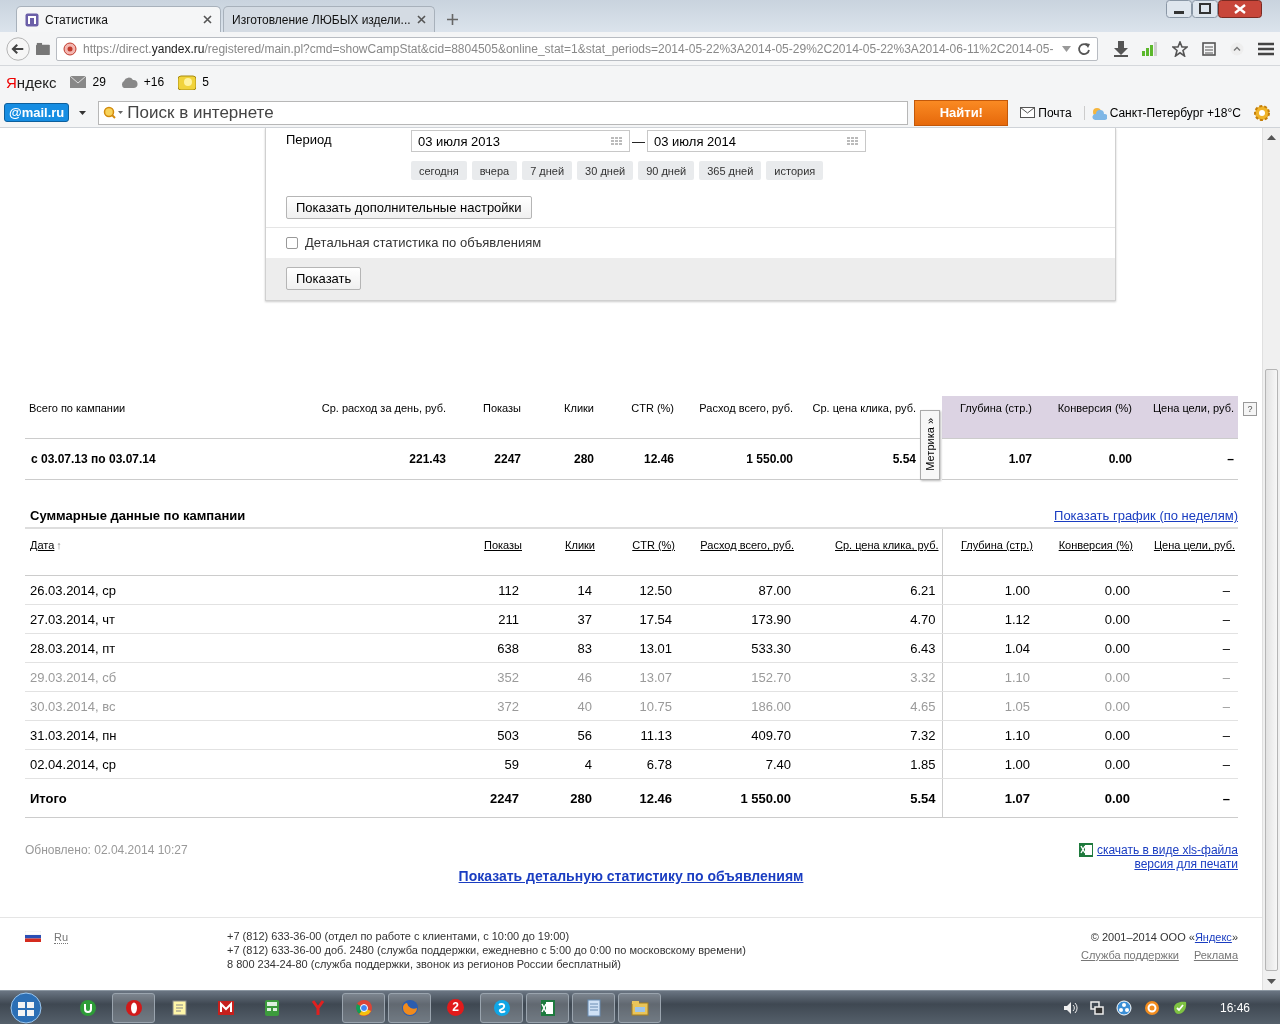 The image size is (1280, 1024). Describe the element at coordinates (138, 515) in the screenshot. I see `section-title: Суммарные данные по кампании` at that location.